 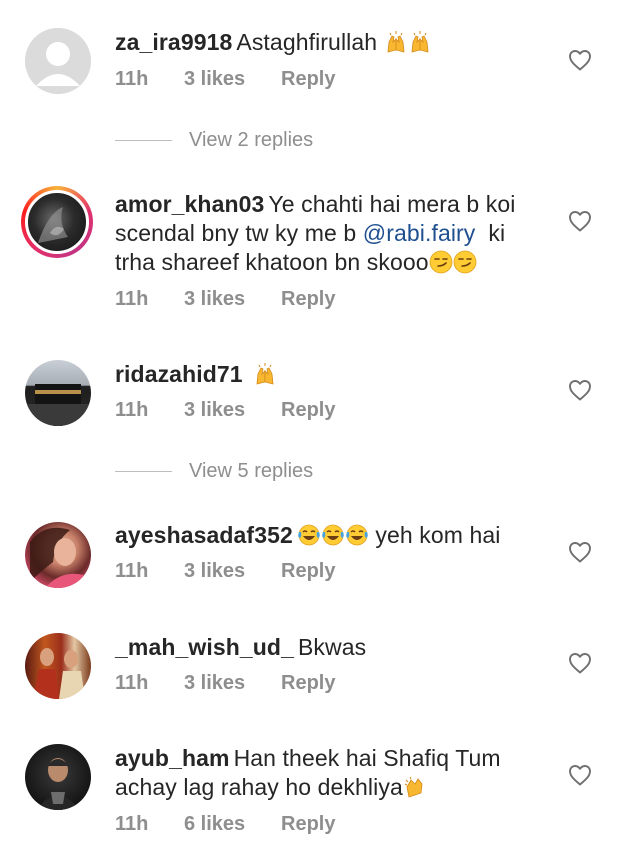 I want to click on clapping-hands-icon, so click(x=415, y=787).